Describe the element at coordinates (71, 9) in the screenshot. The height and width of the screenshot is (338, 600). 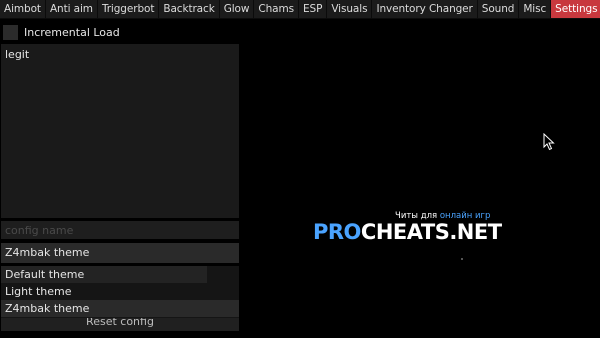
I see `tab-anti-aim: Anti aim` at that location.